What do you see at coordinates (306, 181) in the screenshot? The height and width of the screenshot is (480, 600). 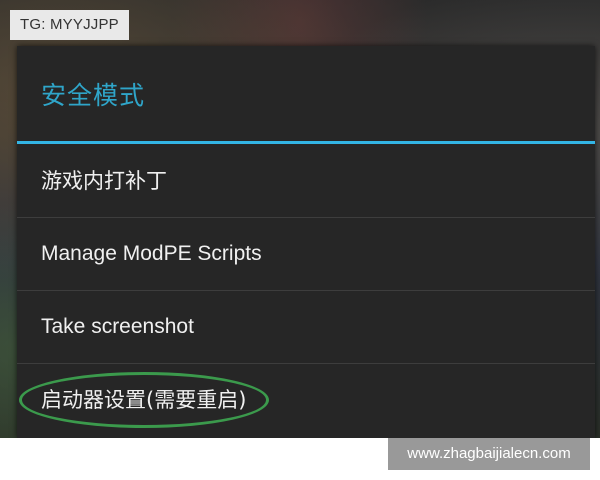 I see `menu-item-ingame-patch: 游戏内打补丁` at bounding box center [306, 181].